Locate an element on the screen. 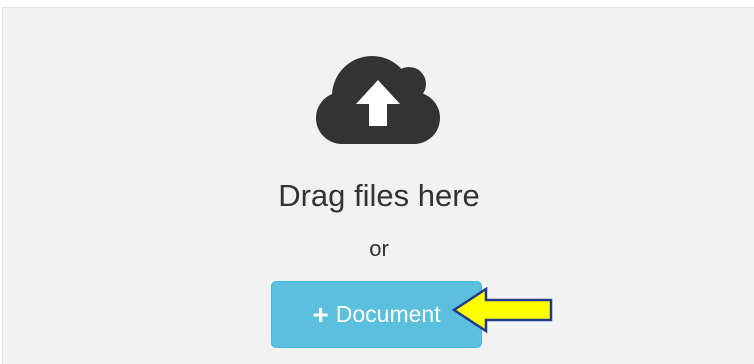 This screenshot has width=754, height=364. cloud-upload-icon is located at coordinates (378, 100).